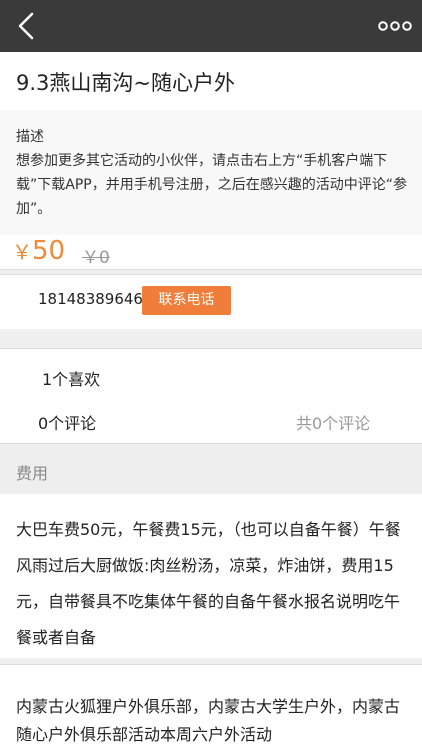  I want to click on fee-header: 费用, so click(211, 469).